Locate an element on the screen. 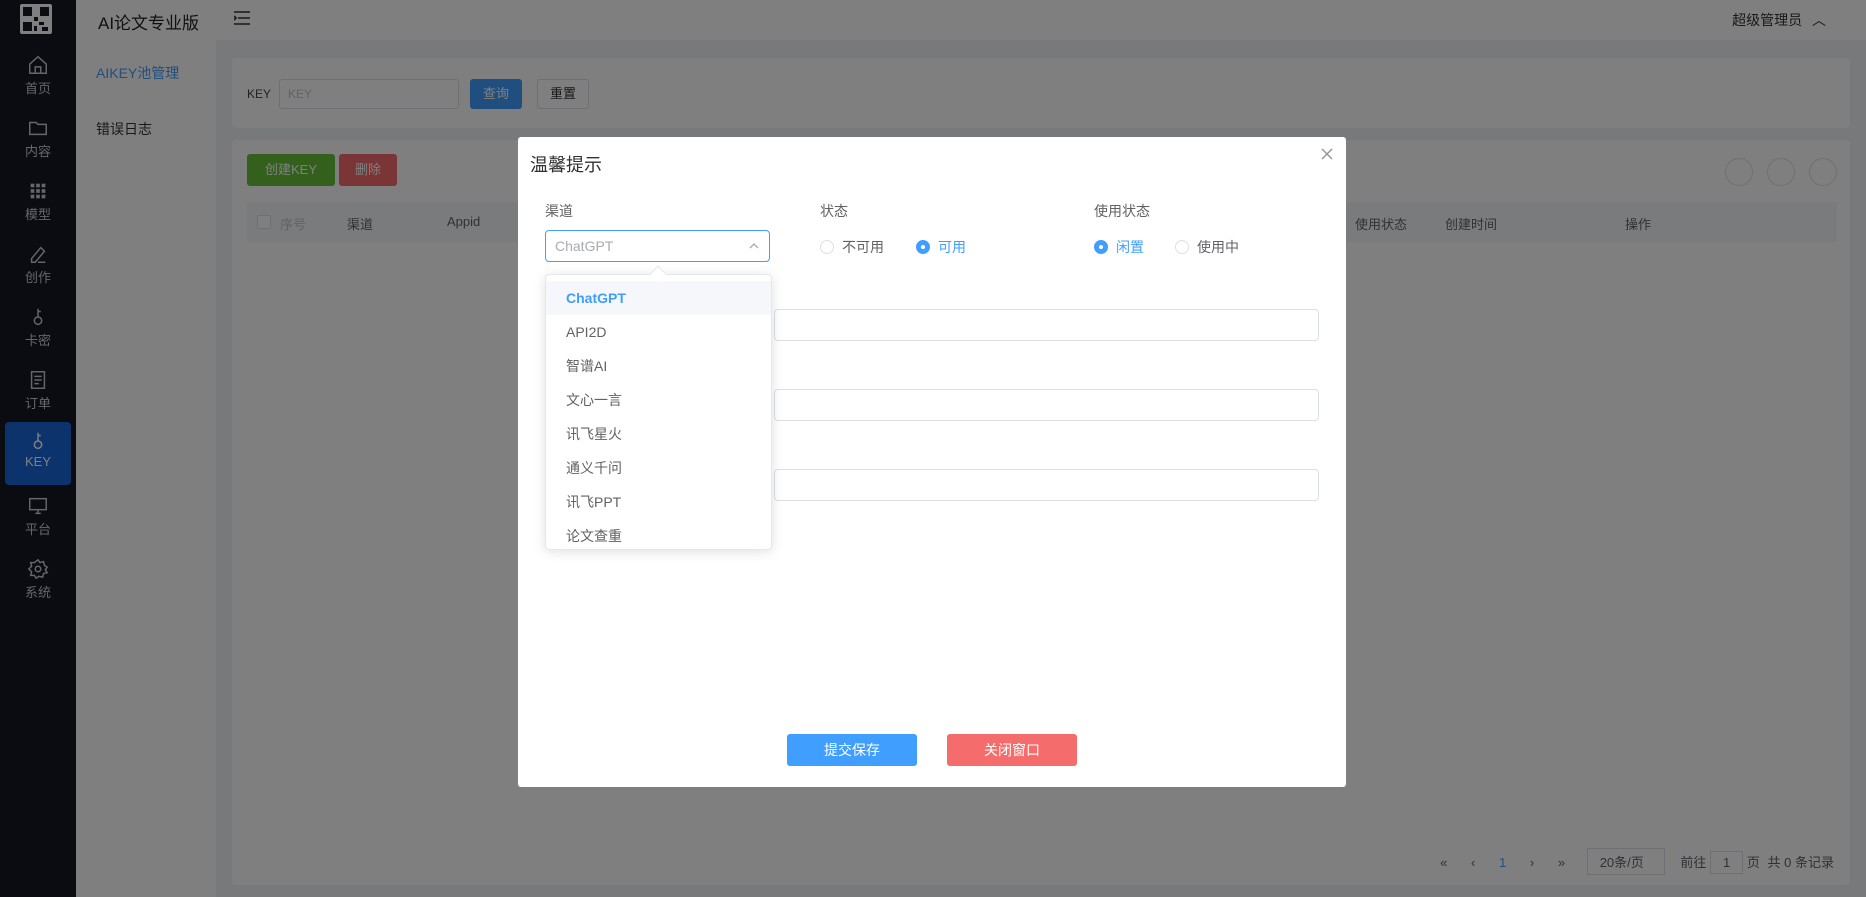  status-radio-unavailable: 不可用 is located at coordinates (852, 247).